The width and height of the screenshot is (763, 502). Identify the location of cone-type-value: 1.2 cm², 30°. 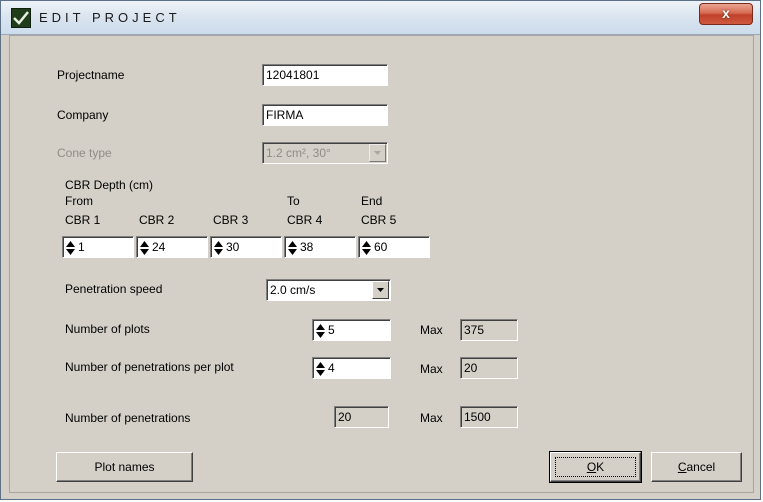
(298, 153).